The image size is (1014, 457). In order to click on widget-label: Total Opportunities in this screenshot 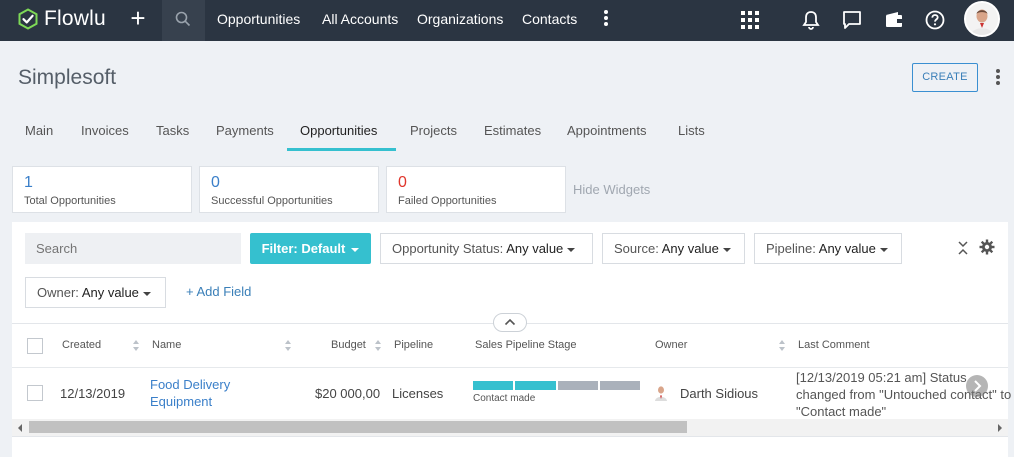, I will do `click(70, 201)`.